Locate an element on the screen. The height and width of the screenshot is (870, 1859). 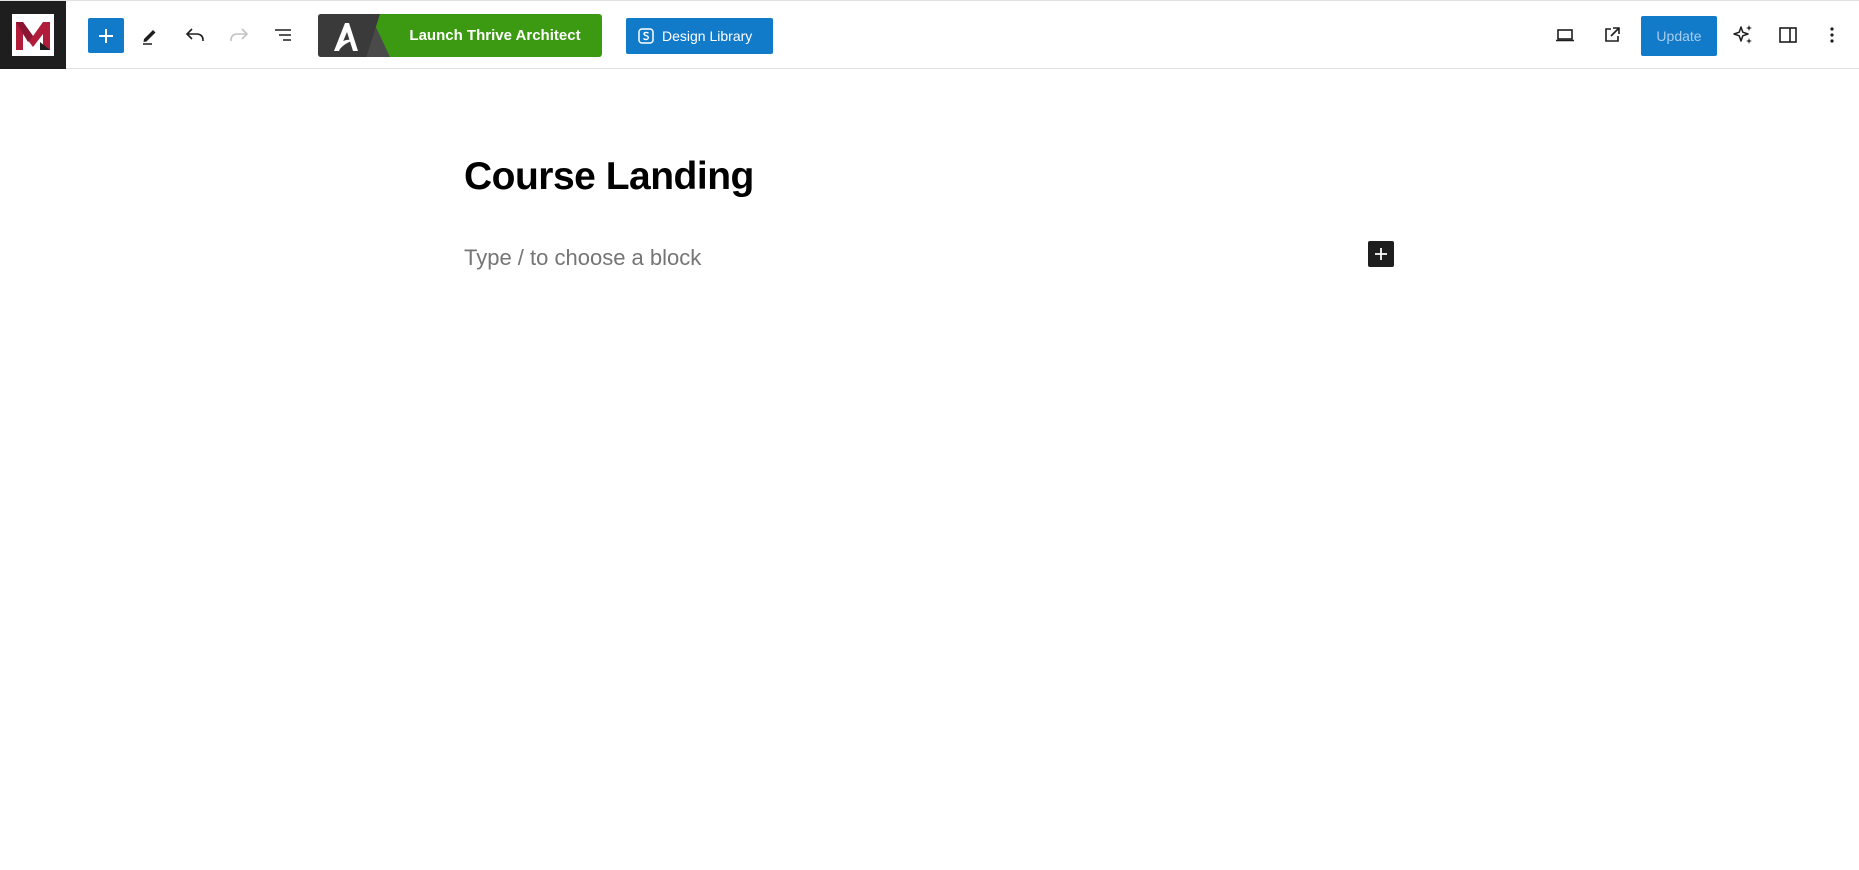
thrive-architect-logo-icon is located at coordinates (346, 37).